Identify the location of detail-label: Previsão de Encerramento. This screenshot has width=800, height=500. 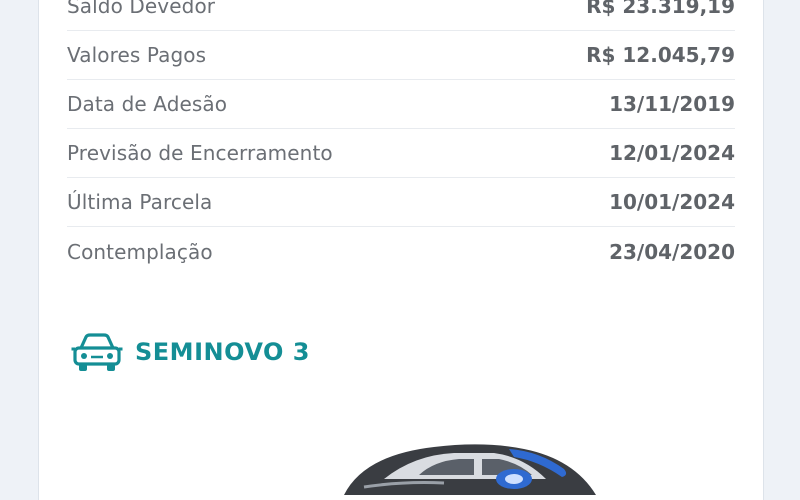
(200, 153).